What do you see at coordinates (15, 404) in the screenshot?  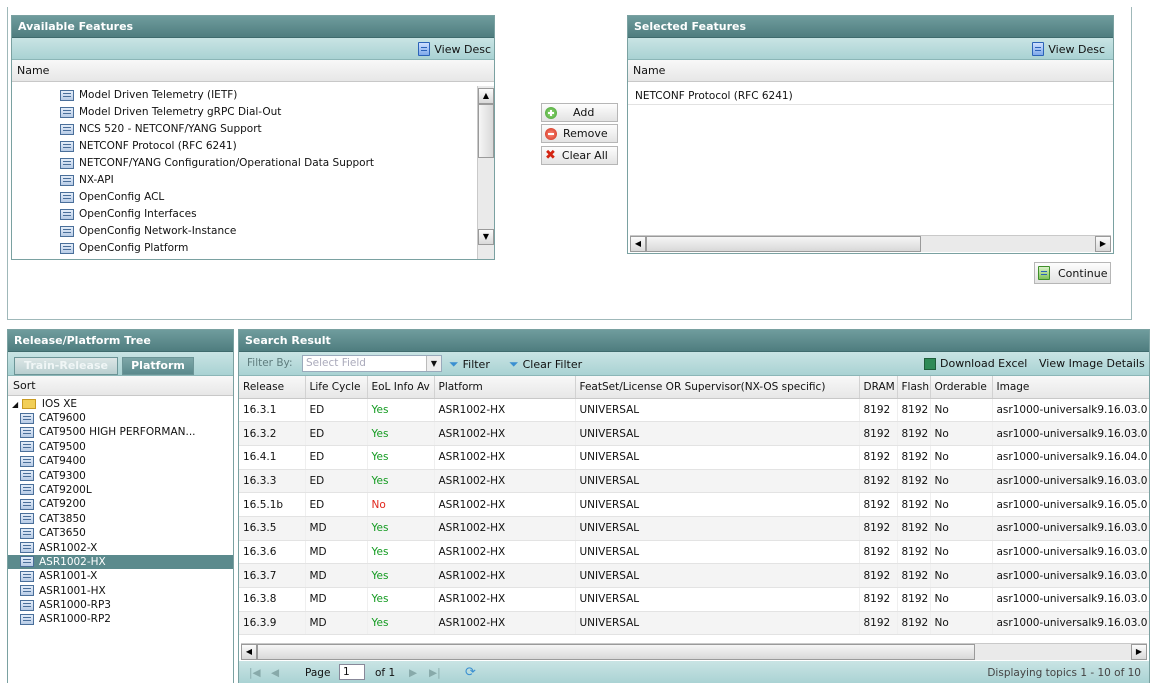 I see `expand-triangle-icon: ◢` at bounding box center [15, 404].